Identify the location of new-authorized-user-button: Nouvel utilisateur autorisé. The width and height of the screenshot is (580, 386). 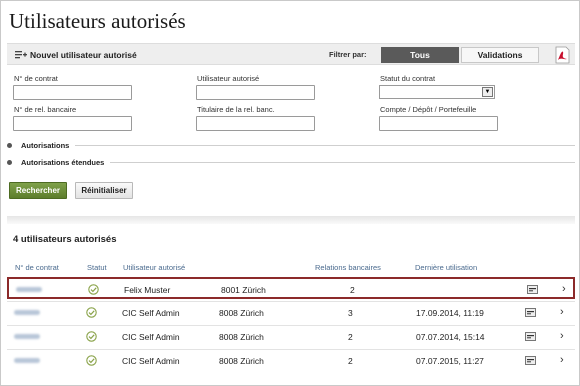
(76, 55).